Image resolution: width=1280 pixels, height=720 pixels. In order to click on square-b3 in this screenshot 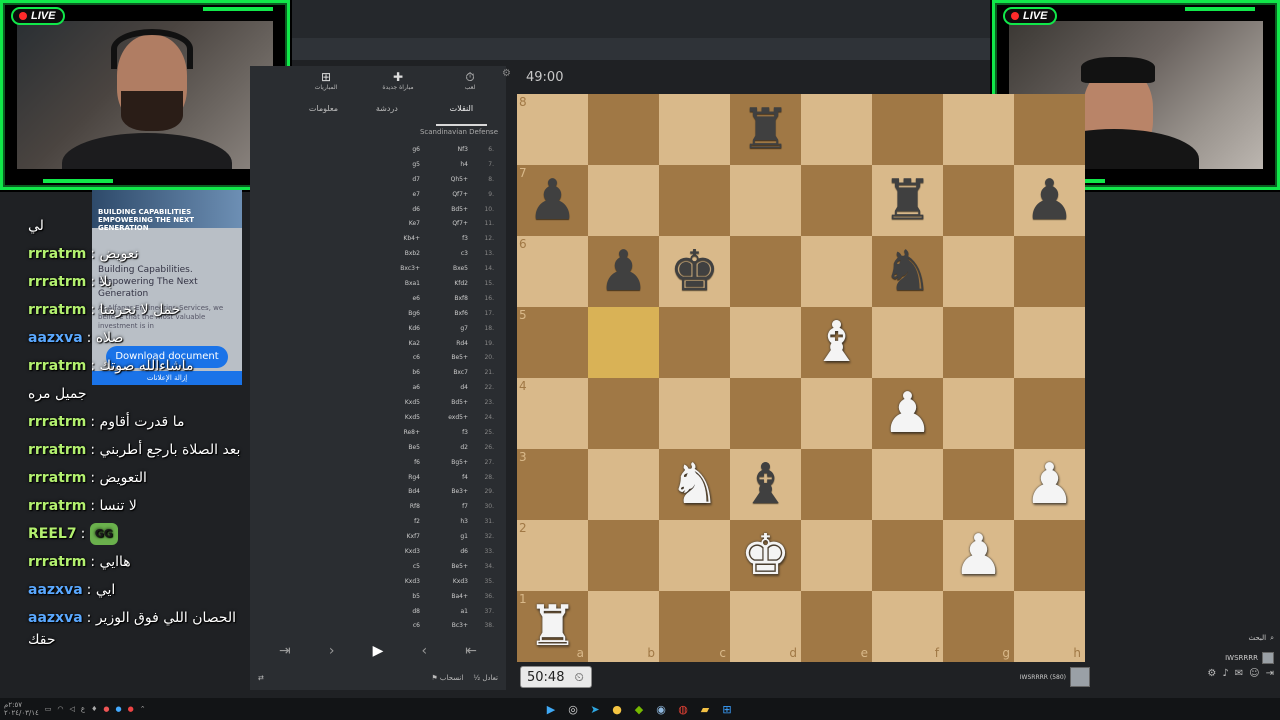, I will do `click(623, 484)`.